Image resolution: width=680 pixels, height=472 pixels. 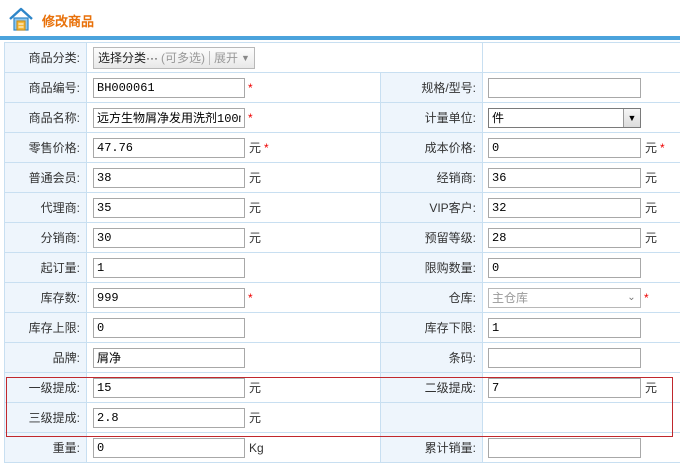 I want to click on 三级提成-input, so click(x=169, y=417).